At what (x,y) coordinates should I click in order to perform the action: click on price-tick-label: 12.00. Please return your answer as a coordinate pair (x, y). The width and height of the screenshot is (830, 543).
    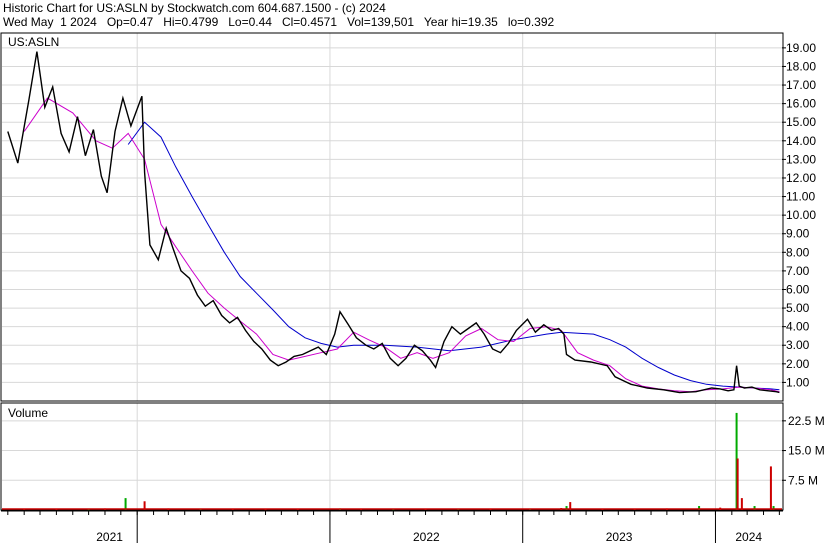
    Looking at the image, I should click on (801, 178).